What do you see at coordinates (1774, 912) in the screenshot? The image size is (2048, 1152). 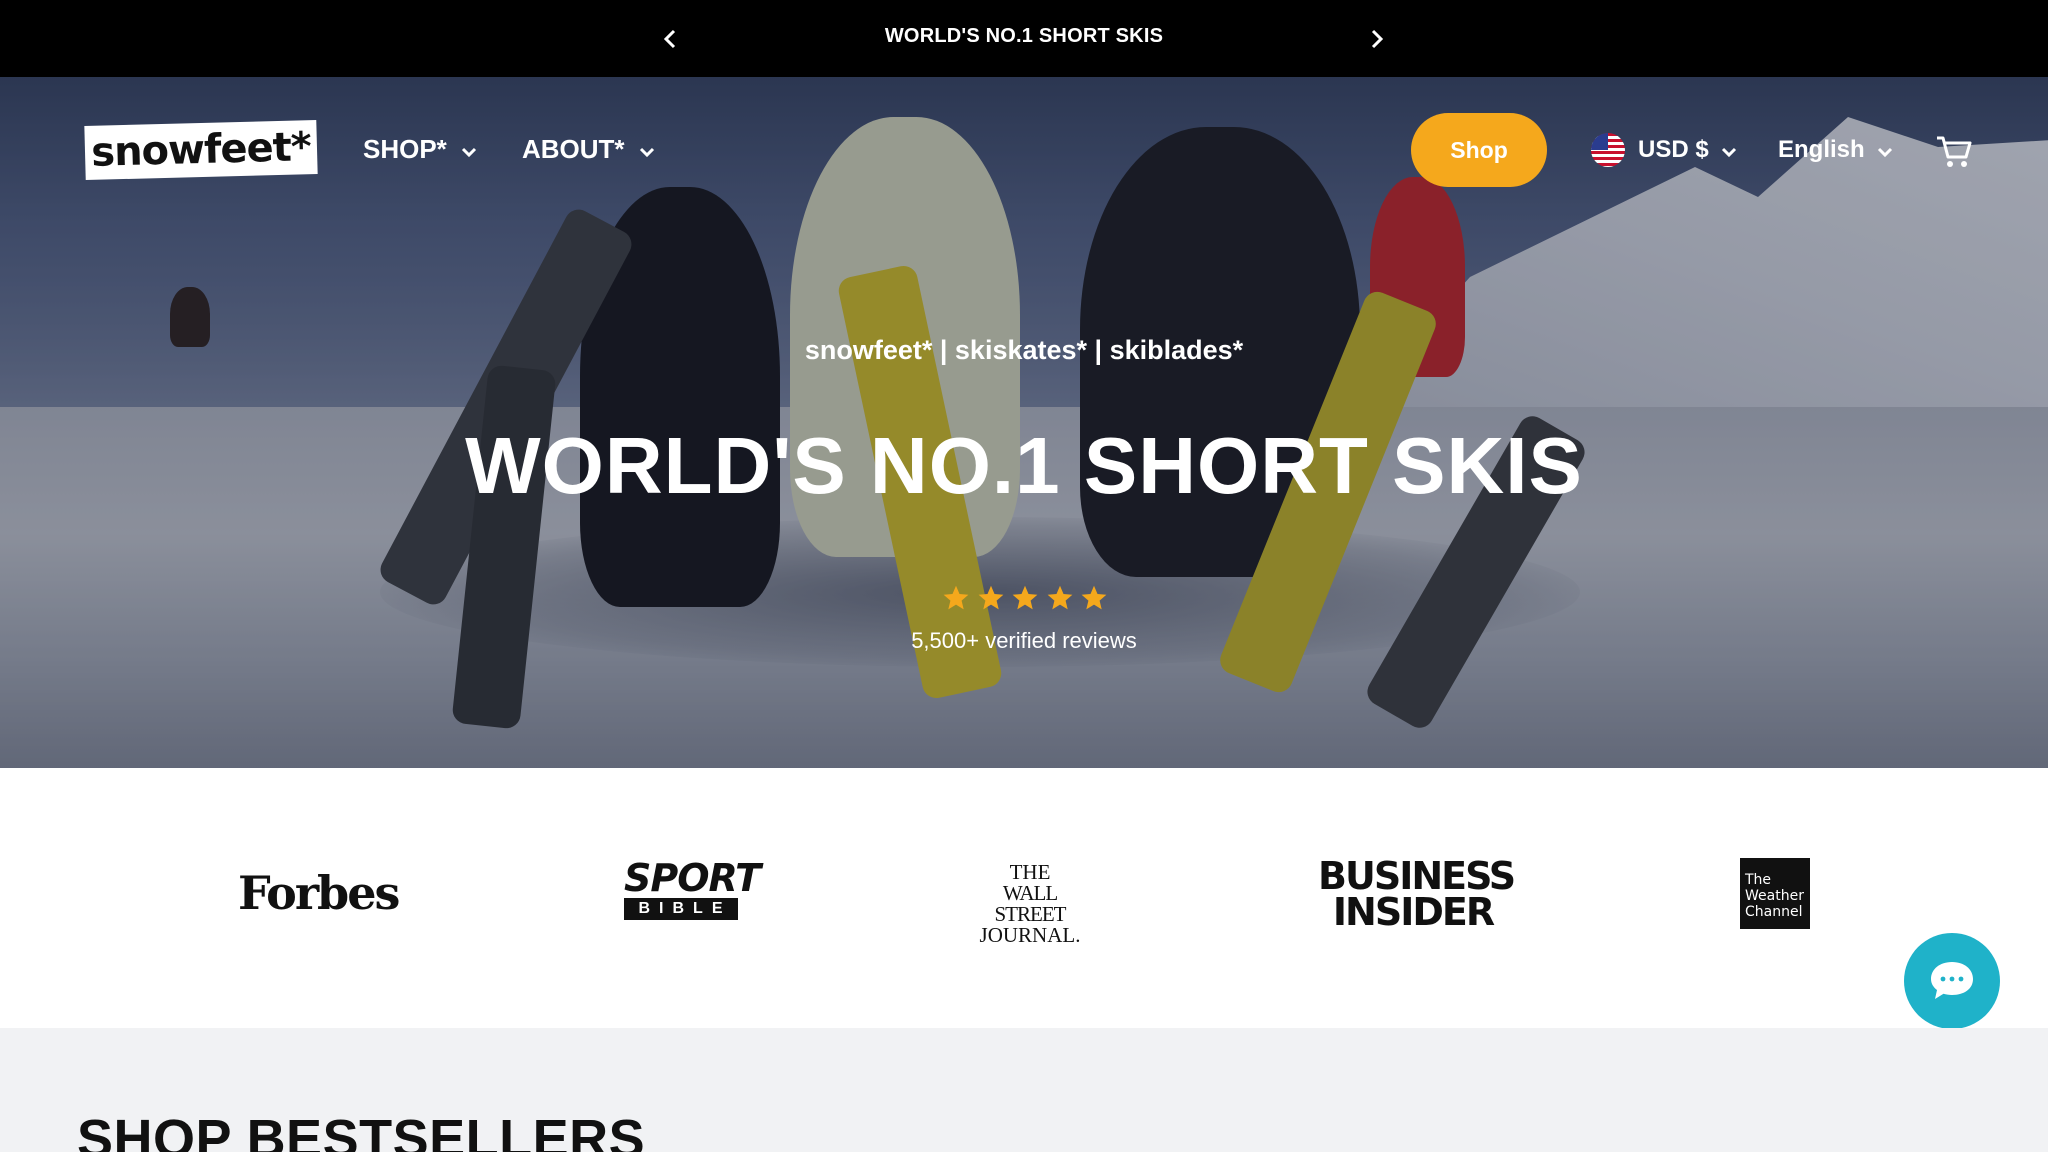 I see `twc-line3: Channel` at bounding box center [1774, 912].